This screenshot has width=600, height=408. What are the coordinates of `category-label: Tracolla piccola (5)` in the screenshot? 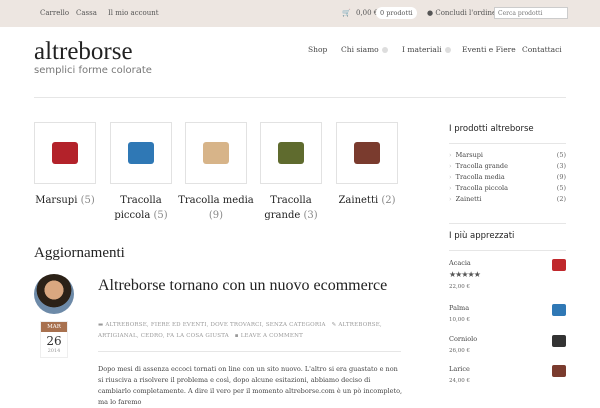 It's located at (141, 208).